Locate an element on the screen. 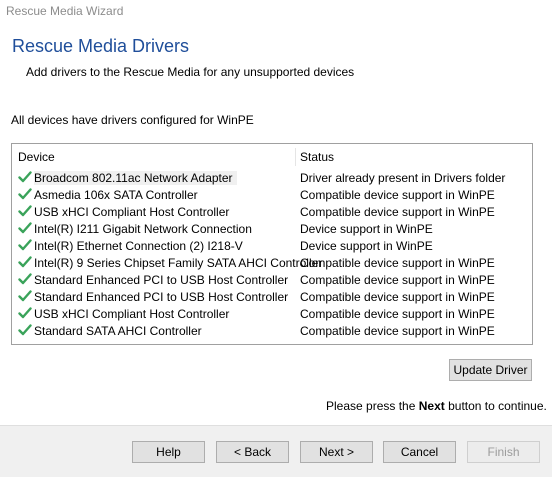 This screenshot has width=552, height=477. column-separator is located at coordinates (295, 157).